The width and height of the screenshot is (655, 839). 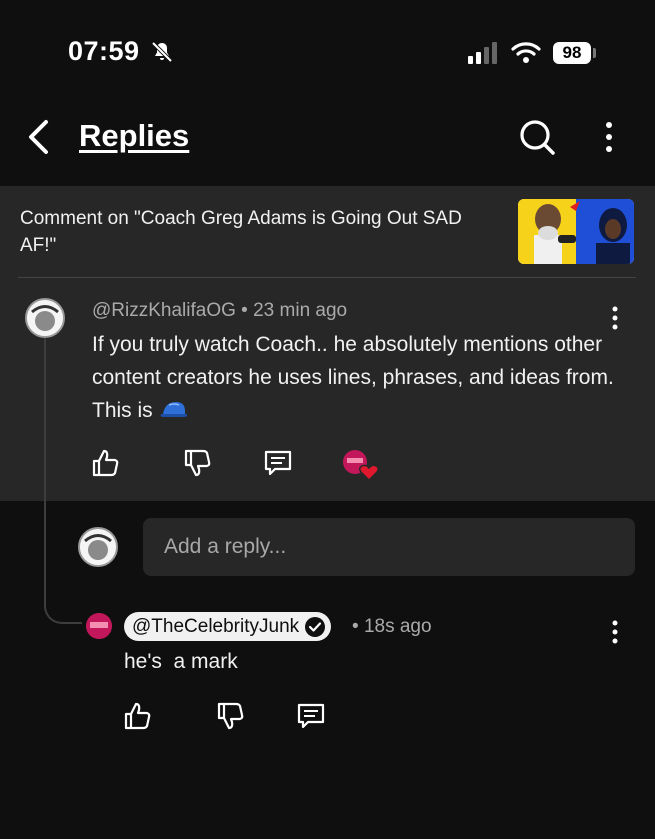 I want to click on avatar, so click(x=45, y=318).